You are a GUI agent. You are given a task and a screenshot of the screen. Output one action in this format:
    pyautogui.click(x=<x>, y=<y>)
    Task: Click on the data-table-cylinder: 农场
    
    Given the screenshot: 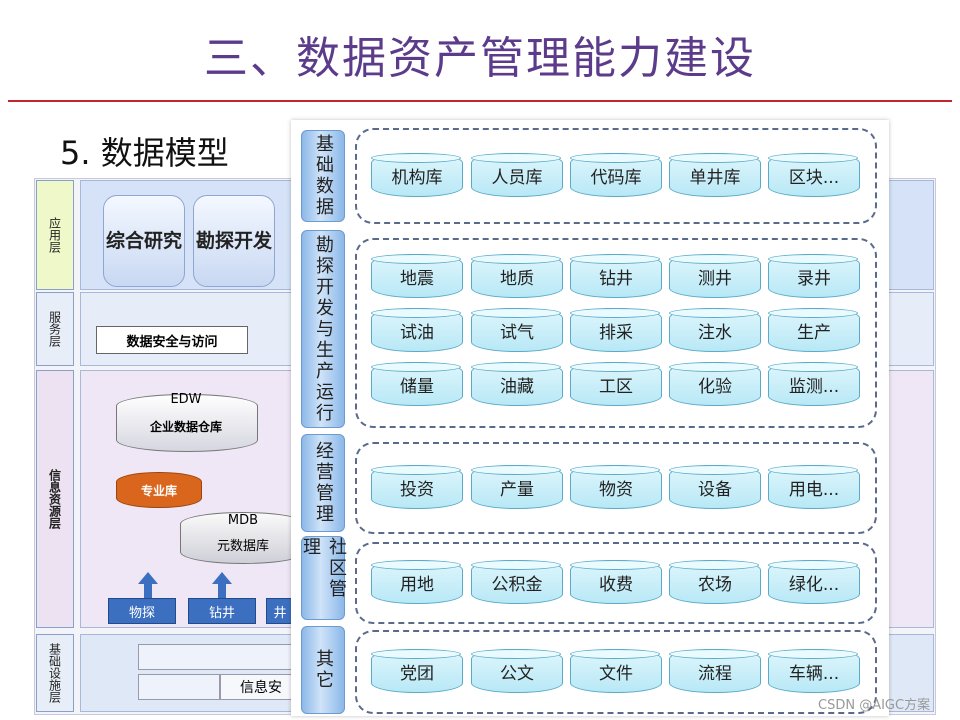 What is the action you would take?
    pyautogui.click(x=715, y=582)
    